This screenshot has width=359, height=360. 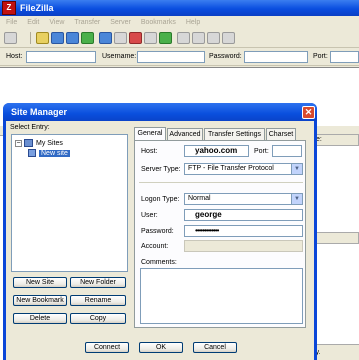 I want to click on copy-button: Copy, so click(x=98, y=318).